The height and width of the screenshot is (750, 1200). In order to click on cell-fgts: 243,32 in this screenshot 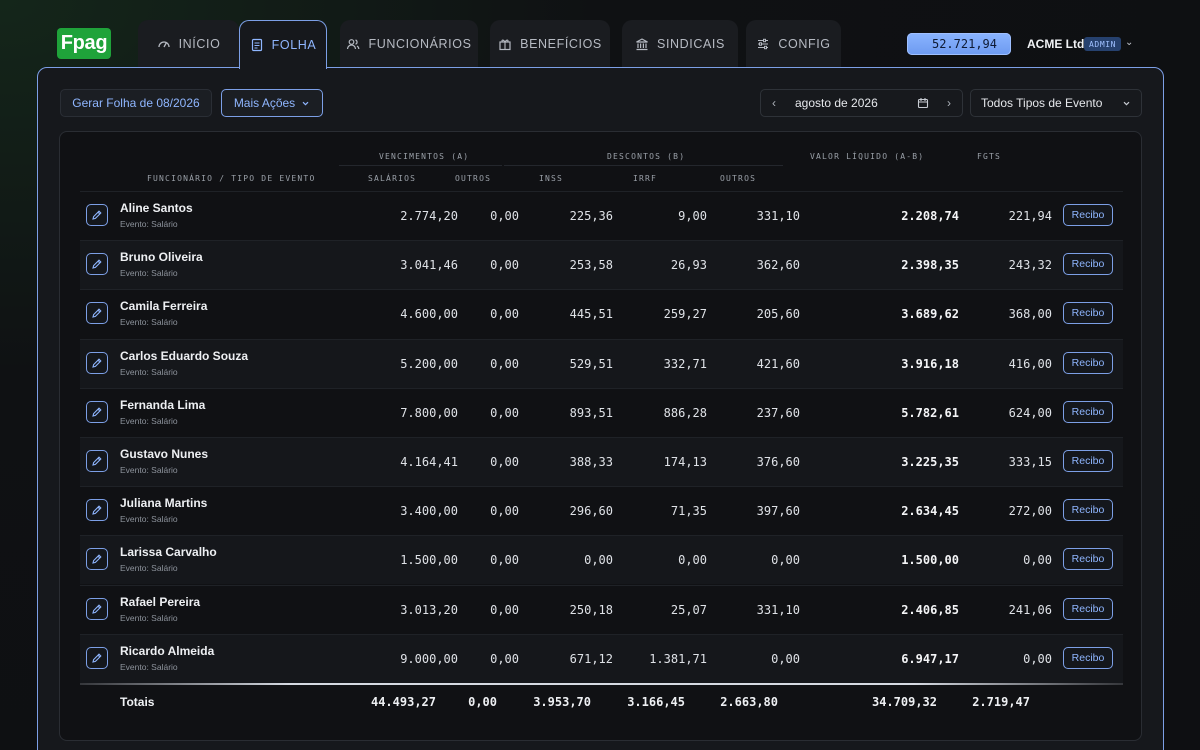, I will do `click(1030, 265)`.